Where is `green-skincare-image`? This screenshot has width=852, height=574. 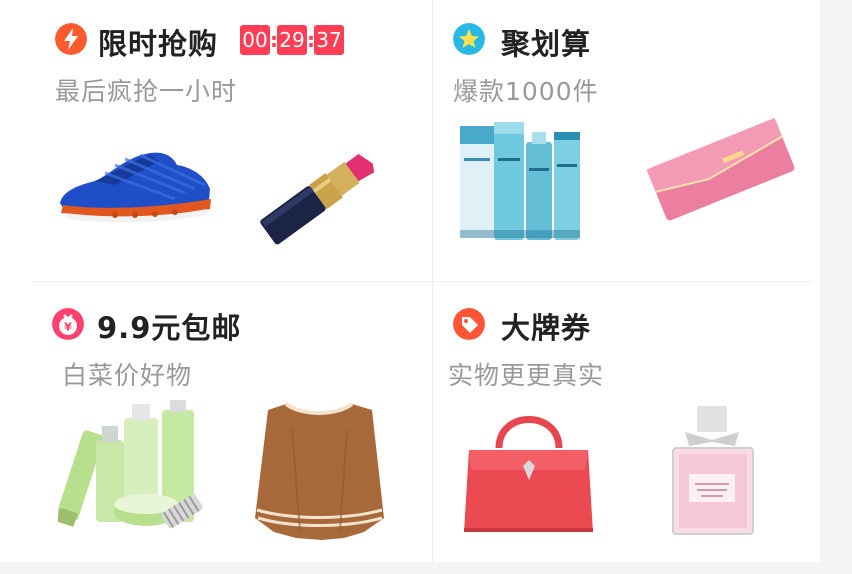 green-skincare-image is located at coordinates (135, 467).